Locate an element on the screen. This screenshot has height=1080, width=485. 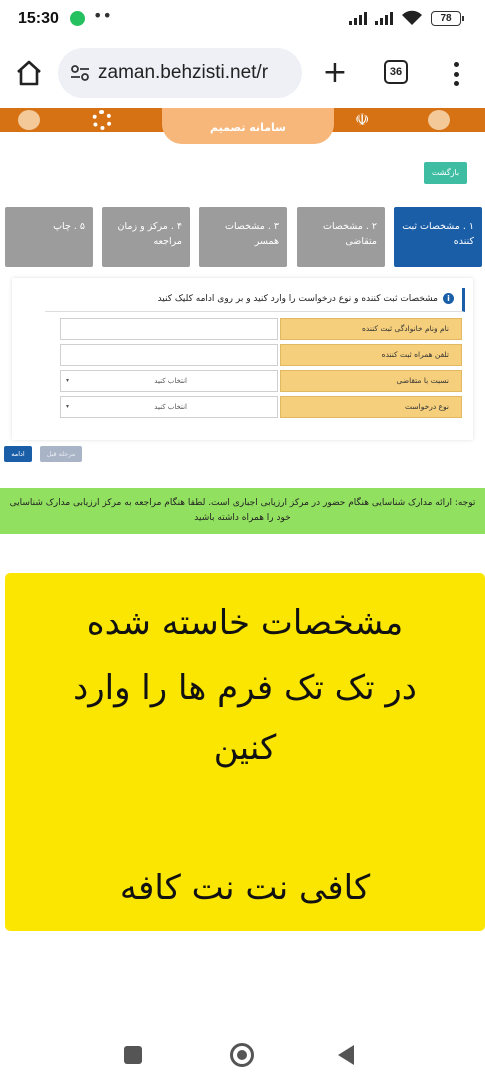
battery-icon: 78 is located at coordinates (447, 18).